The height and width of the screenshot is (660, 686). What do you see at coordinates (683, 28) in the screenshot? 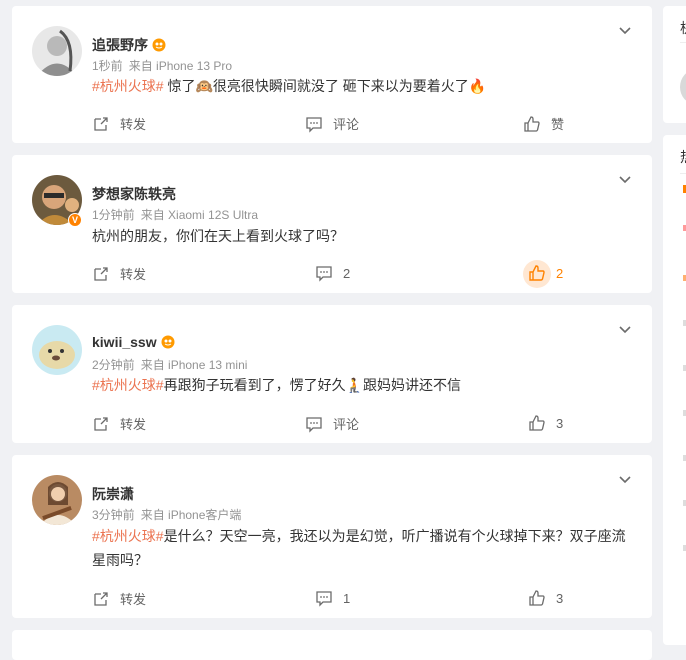
I see `sidebar-top-text: 杭` at bounding box center [683, 28].